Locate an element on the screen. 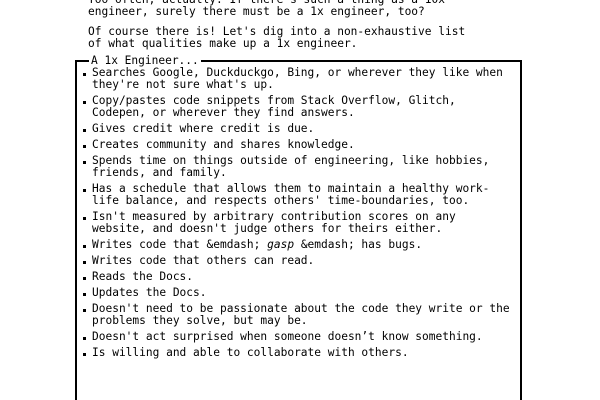 The image size is (600, 400). list-item: Reads the Docs. is located at coordinates (298, 277).